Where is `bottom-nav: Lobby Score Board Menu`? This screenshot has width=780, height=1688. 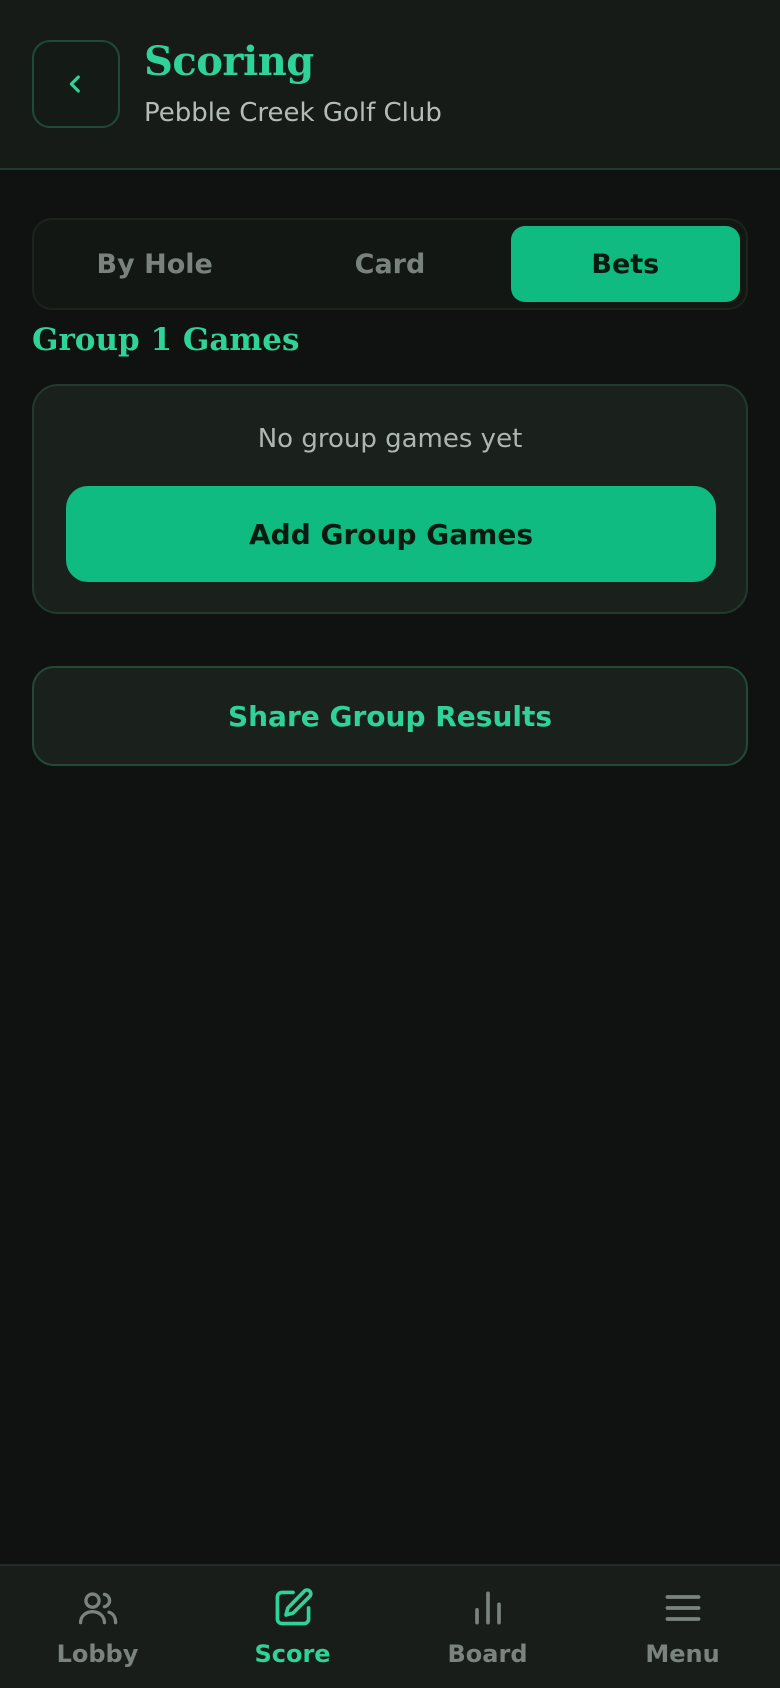
bottom-nav: Lobby Score Board Menu is located at coordinates (390, 1626).